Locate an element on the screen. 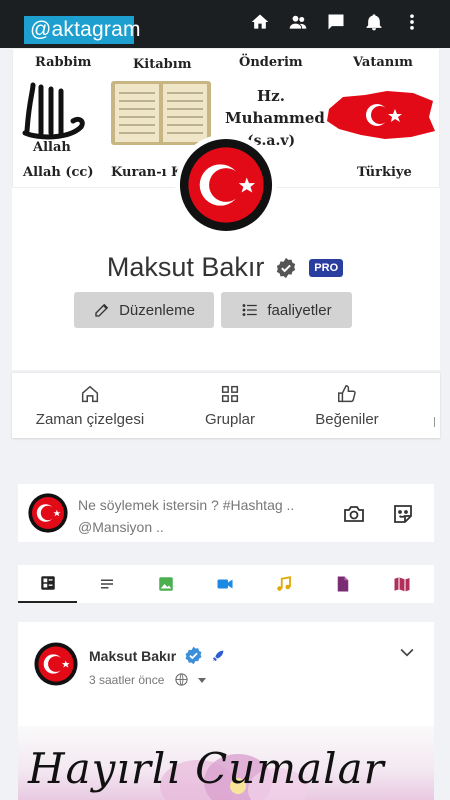  cover-label-kitabim: Kitabım is located at coordinates (162, 64).